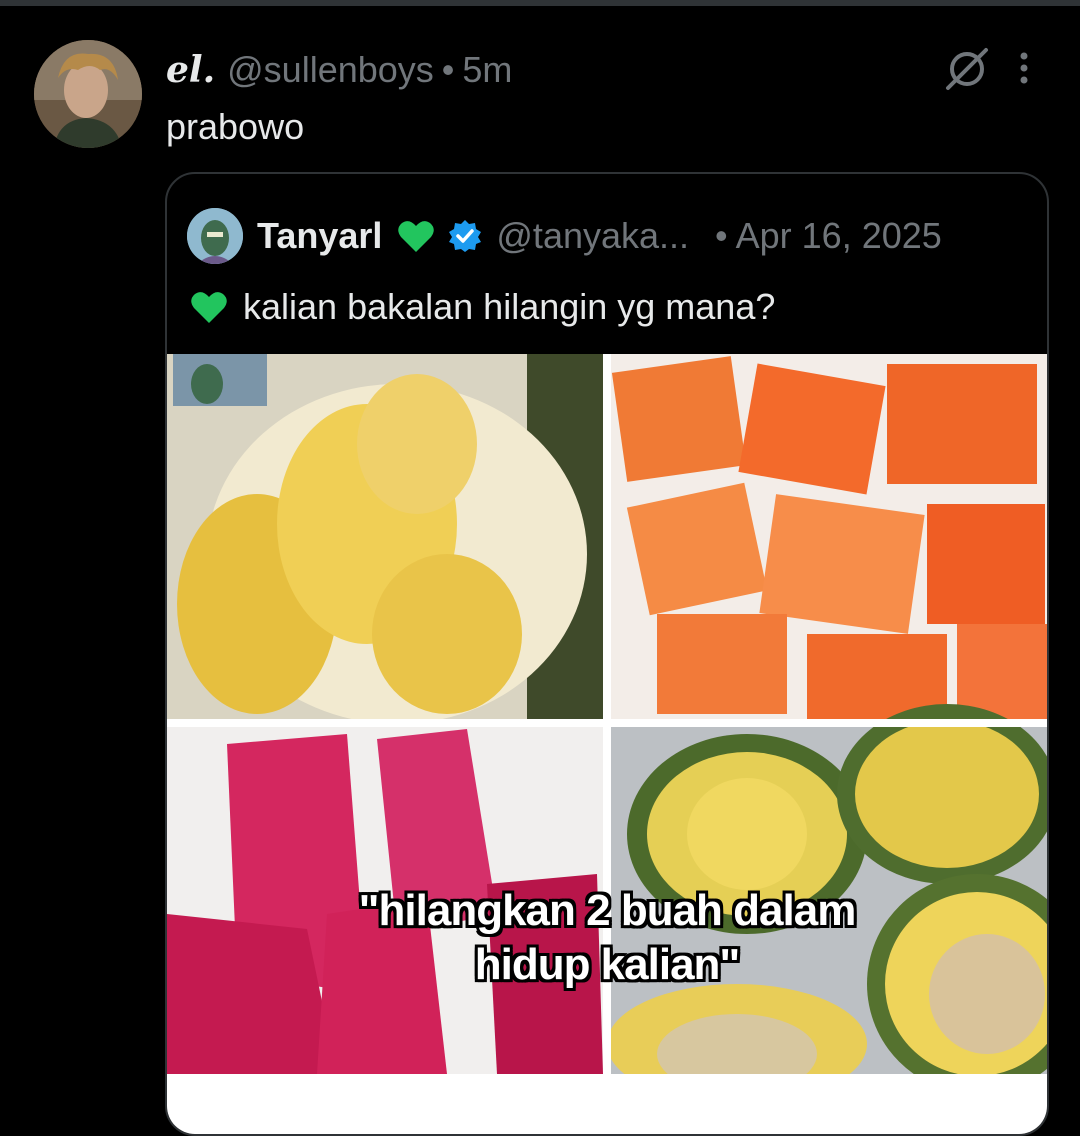  What do you see at coordinates (967, 69) in the screenshot?
I see `grok-icon` at bounding box center [967, 69].